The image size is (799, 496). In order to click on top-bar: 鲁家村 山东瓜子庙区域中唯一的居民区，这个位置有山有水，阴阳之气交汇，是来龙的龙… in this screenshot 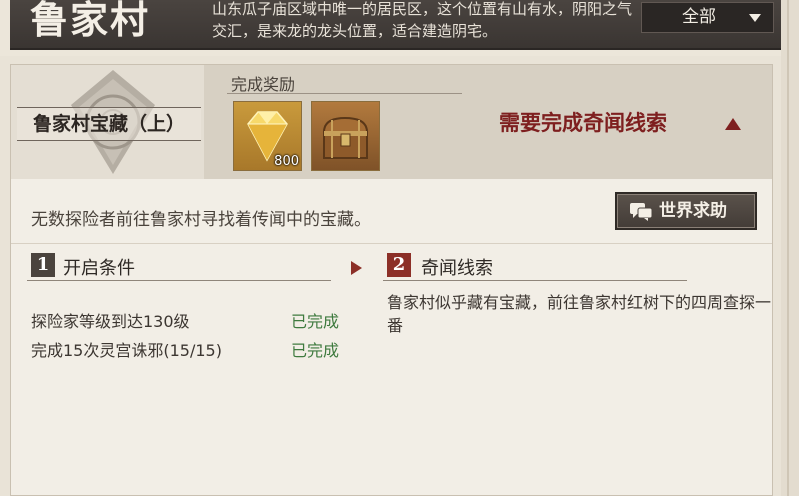, I will do `click(399, 28)`.